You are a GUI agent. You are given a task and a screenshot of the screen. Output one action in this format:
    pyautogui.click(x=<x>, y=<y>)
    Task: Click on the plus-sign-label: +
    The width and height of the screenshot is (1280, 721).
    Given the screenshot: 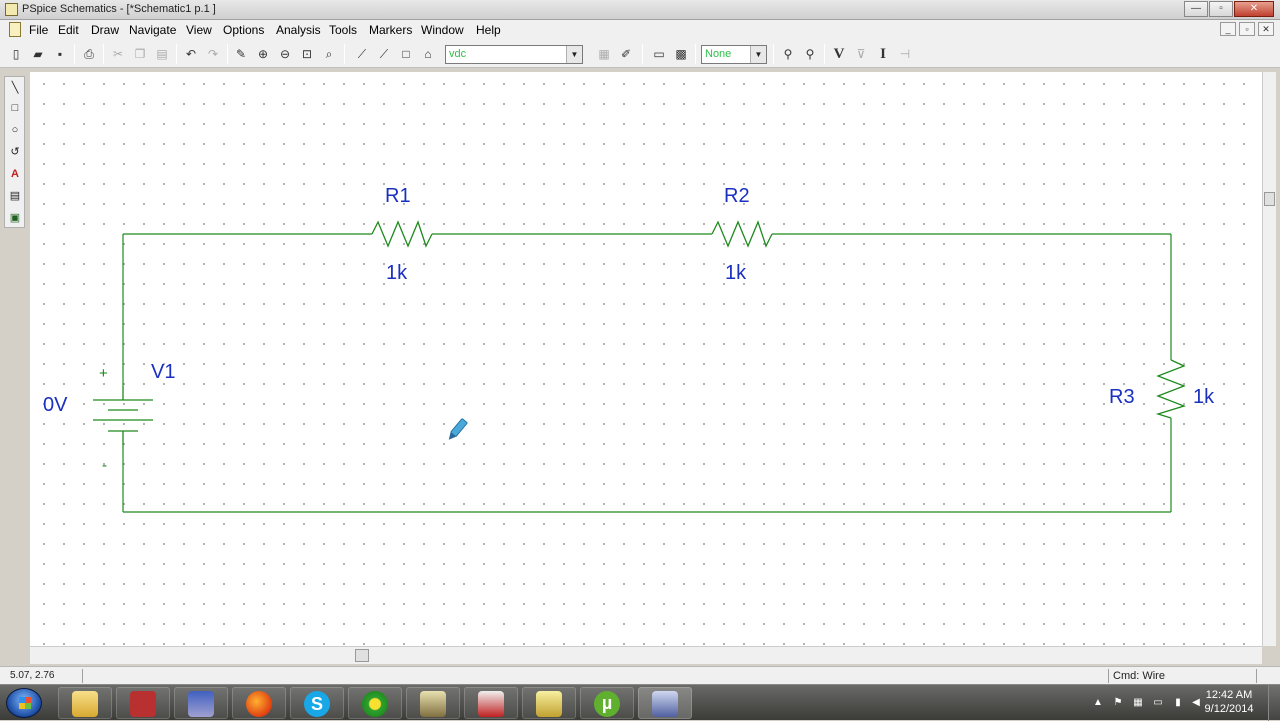 What is the action you would take?
    pyautogui.click(x=103, y=373)
    